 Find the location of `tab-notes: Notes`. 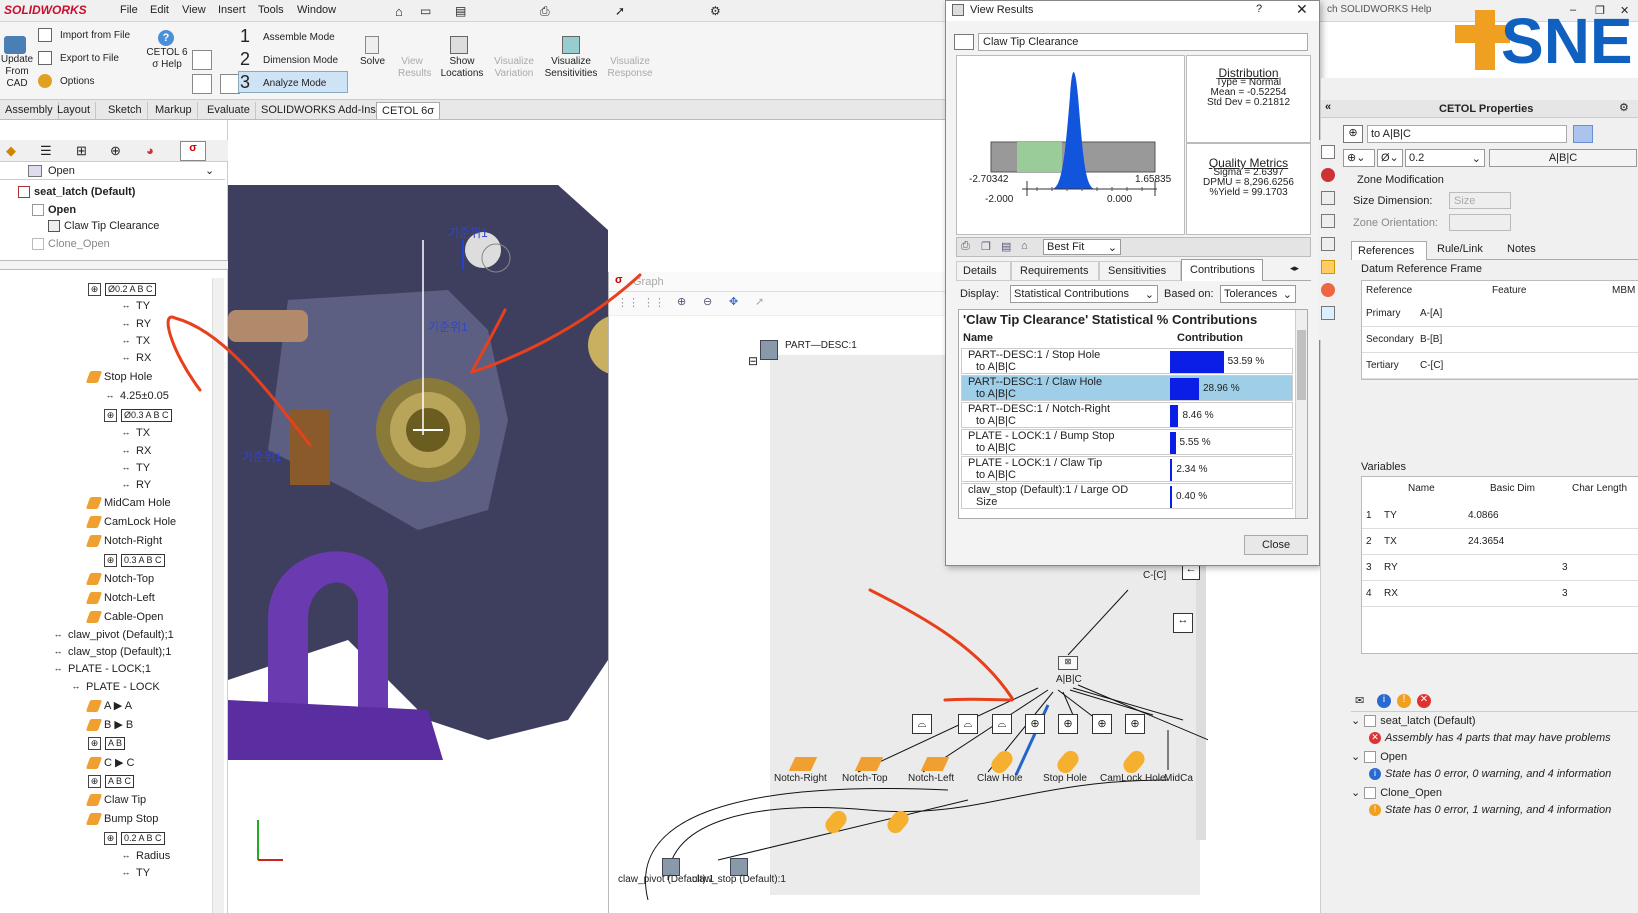

tab-notes: Notes is located at coordinates (1521, 249).